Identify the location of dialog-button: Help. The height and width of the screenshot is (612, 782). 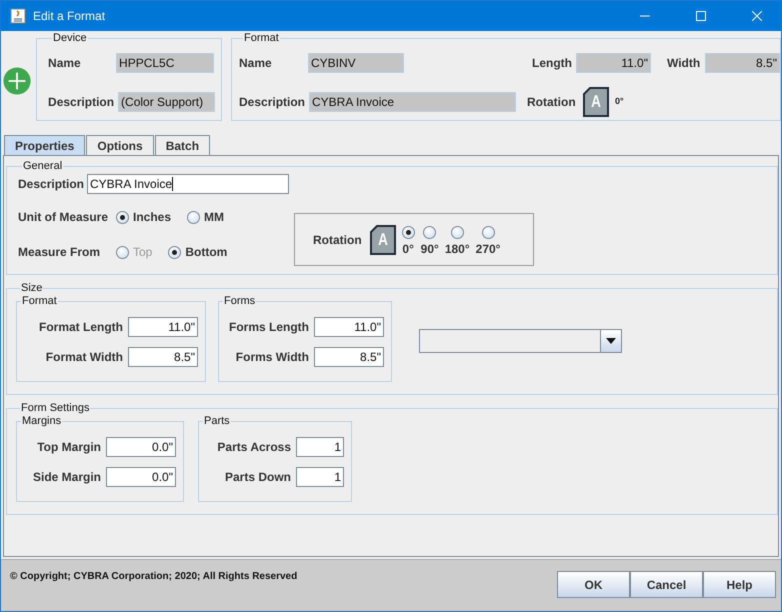
(739, 584).